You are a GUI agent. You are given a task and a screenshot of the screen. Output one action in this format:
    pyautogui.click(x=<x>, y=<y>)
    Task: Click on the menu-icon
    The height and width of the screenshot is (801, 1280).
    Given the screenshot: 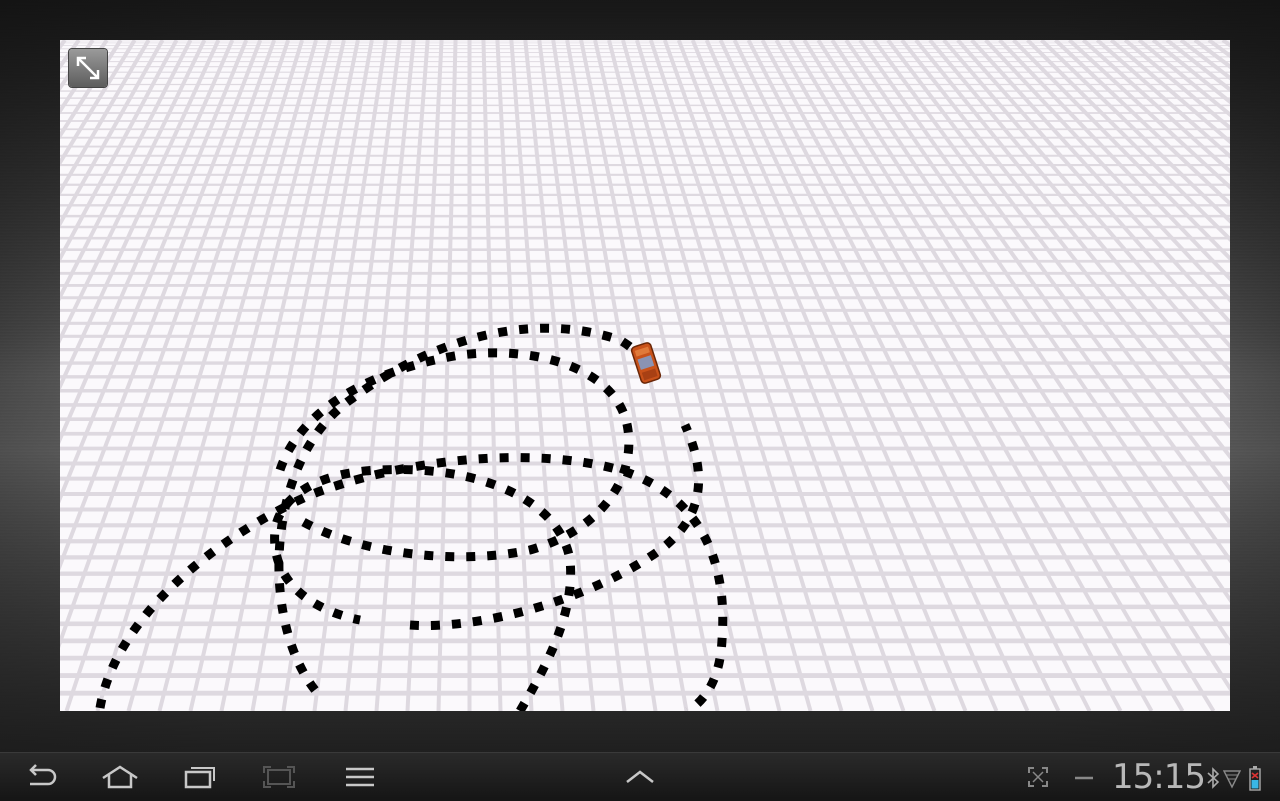 What is the action you would take?
    pyautogui.click(x=360, y=777)
    